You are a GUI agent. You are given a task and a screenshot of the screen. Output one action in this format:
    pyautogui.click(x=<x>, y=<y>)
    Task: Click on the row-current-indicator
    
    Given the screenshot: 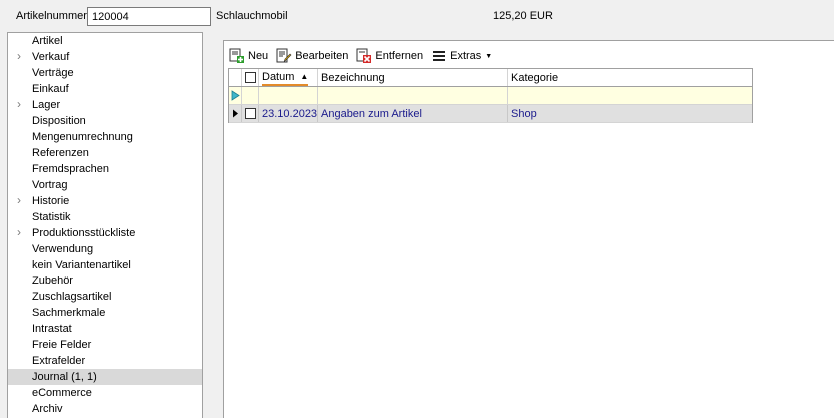 What is the action you would take?
    pyautogui.click(x=235, y=113)
    